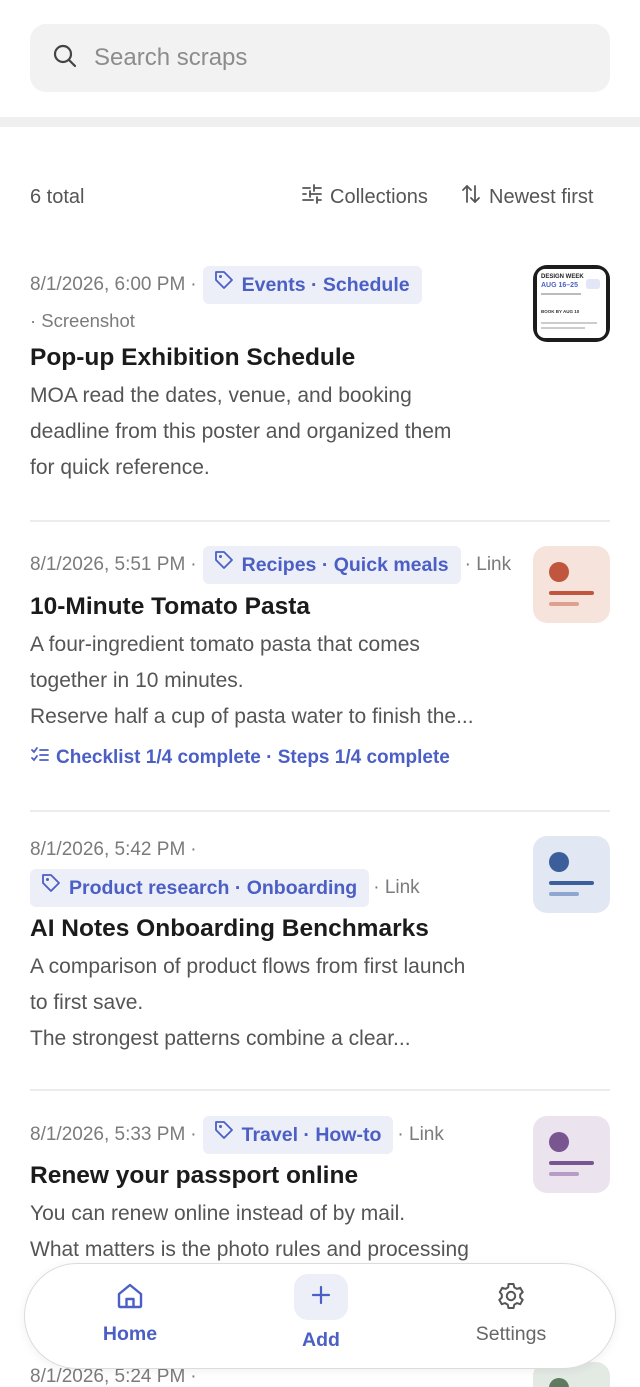  I want to click on tag-label: Travel · How-to, so click(311, 1135).